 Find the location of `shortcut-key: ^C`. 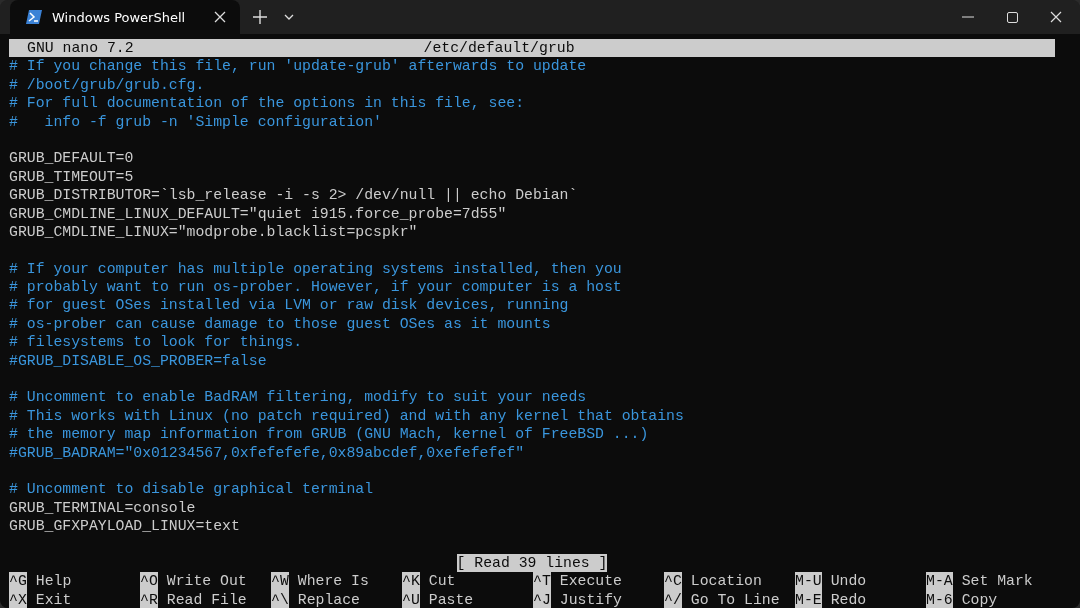

shortcut-key: ^C is located at coordinates (673, 581).